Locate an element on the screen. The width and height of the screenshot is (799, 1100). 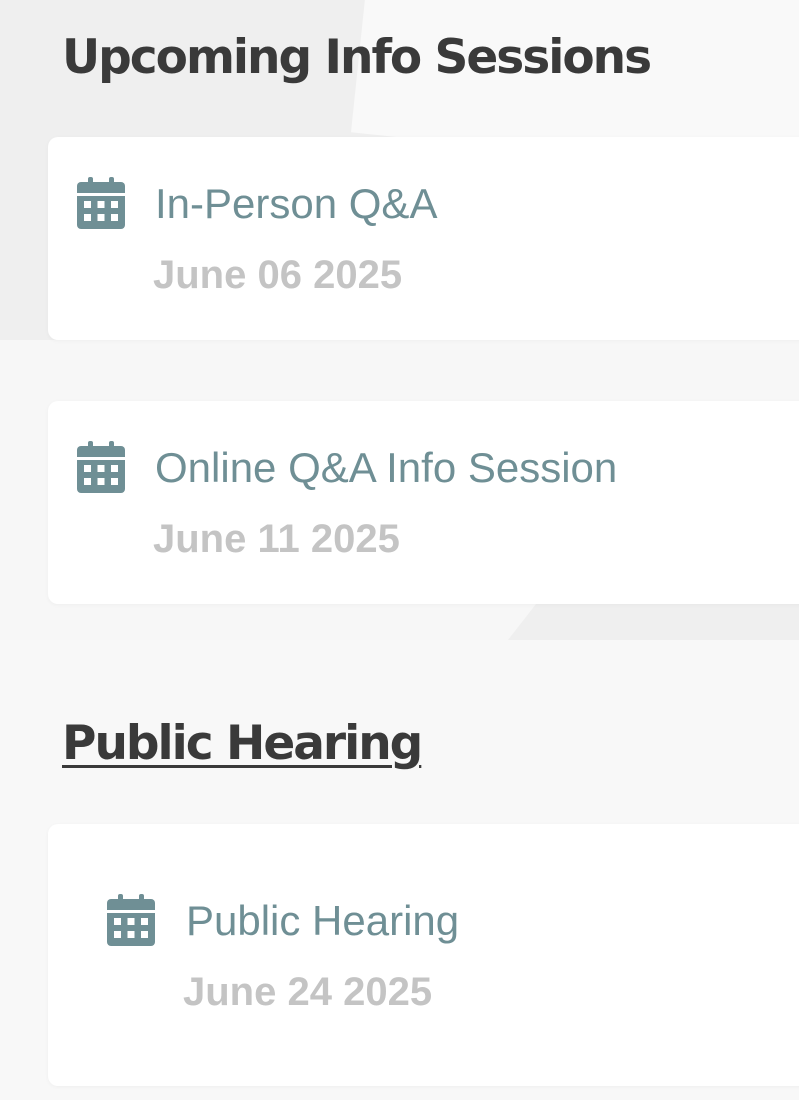
event-date: June 11 2025 is located at coordinates (276, 539).